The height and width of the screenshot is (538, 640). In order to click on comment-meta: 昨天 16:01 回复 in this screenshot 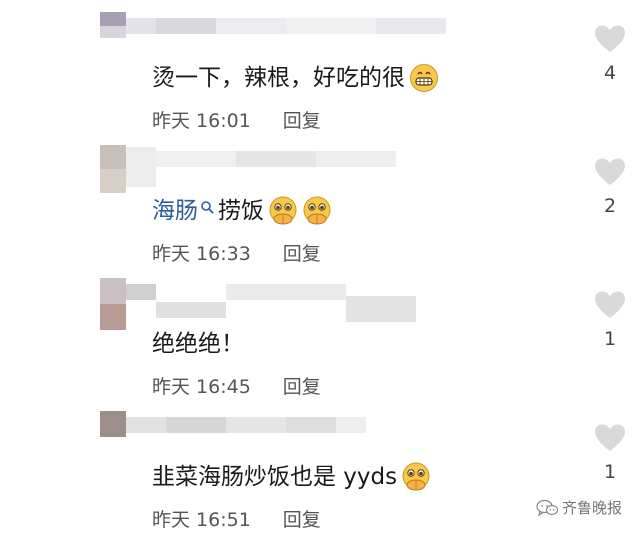, I will do `click(236, 119)`.